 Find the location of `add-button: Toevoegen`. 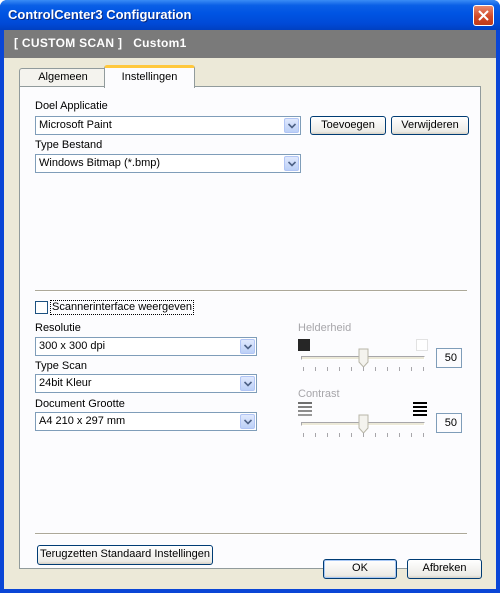

add-button: Toevoegen is located at coordinates (348, 125).